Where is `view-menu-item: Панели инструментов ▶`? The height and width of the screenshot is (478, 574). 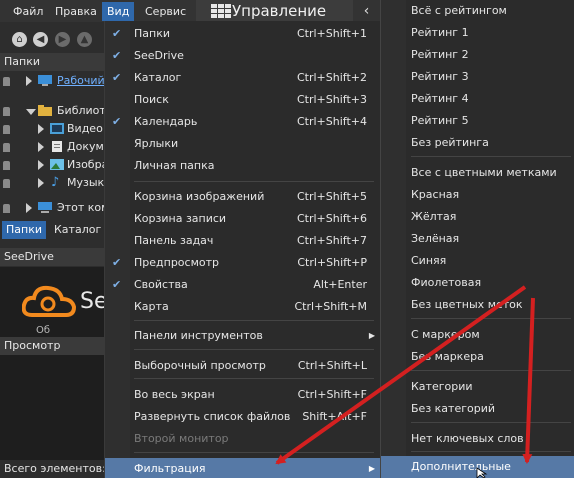
view-menu-item: Панели инструментов ▶ is located at coordinates (243, 336).